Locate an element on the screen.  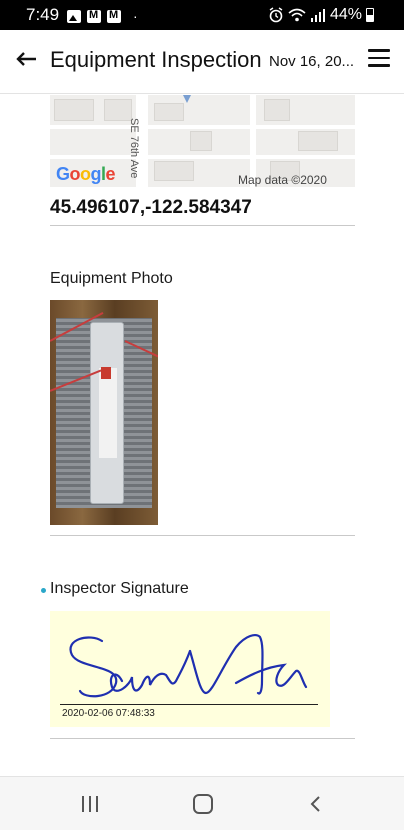
system-icons: 44% is located at coordinates (321, 15).